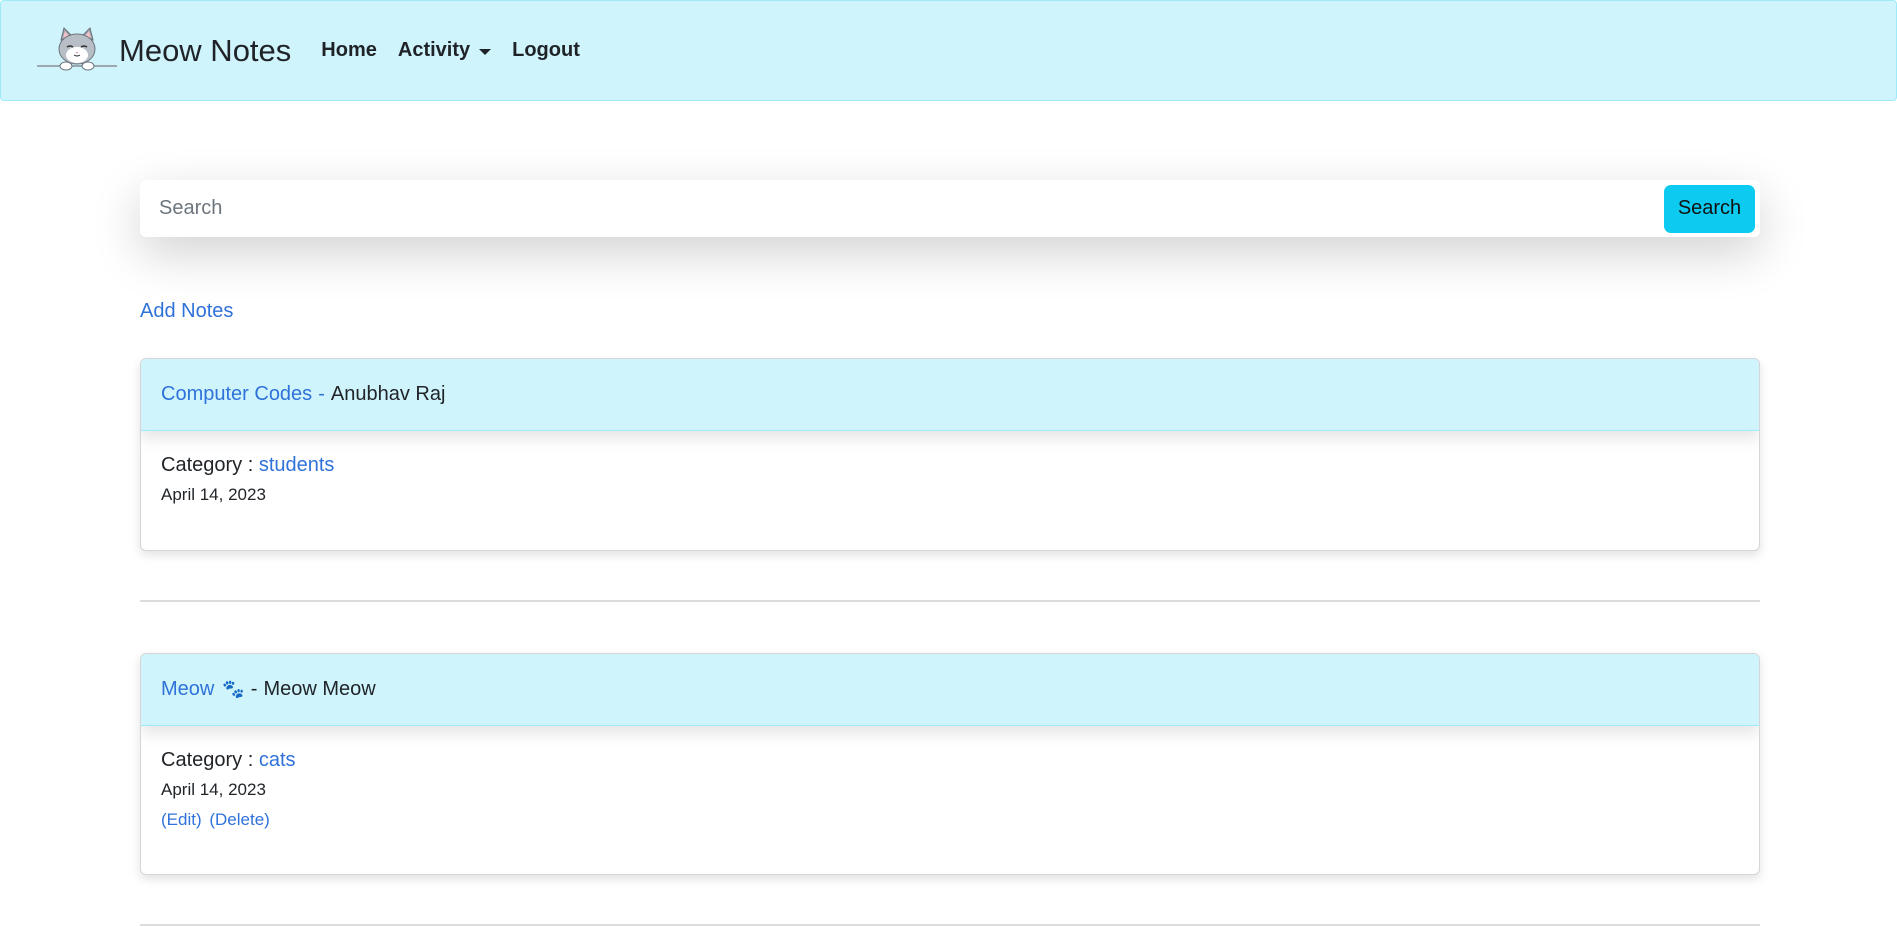 This screenshot has height=927, width=1897. Describe the element at coordinates (319, 689) in the screenshot. I see `note-author: Meow Meow` at that location.